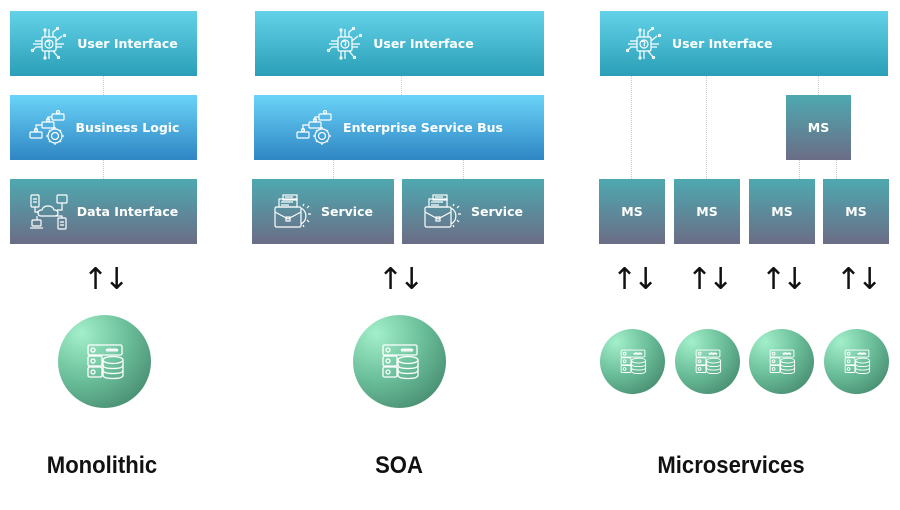  I want to click on soa-title: SOA, so click(399, 465).